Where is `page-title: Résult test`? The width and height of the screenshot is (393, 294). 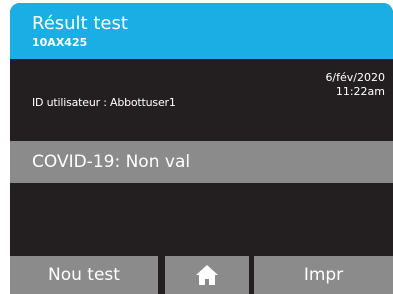
page-title: Résult test is located at coordinates (80, 23).